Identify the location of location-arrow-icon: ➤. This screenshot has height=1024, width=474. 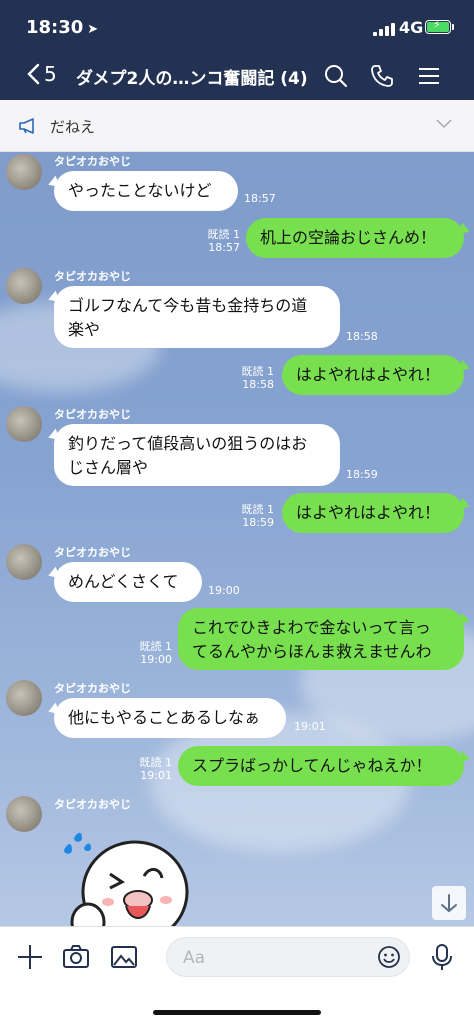
(93, 29).